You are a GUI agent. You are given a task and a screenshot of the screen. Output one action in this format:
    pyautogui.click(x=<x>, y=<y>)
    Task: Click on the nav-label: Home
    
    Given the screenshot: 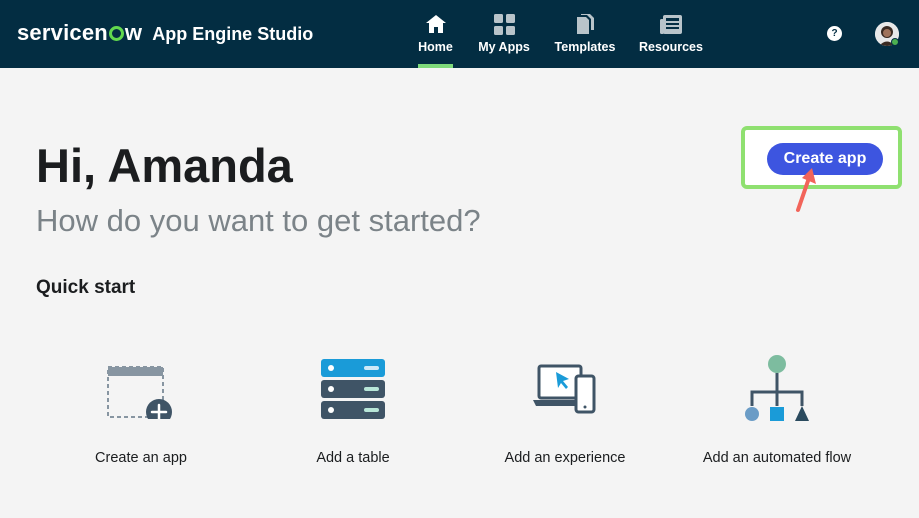 What is the action you would take?
    pyautogui.click(x=435, y=47)
    